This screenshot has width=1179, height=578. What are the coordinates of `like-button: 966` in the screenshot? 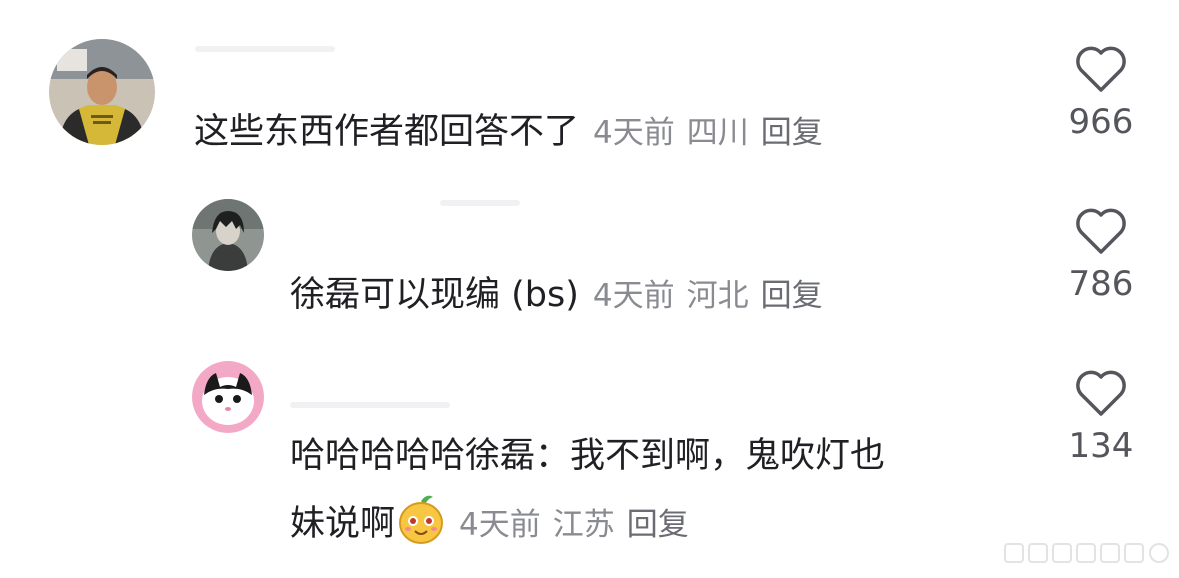 It's located at (1101, 93).